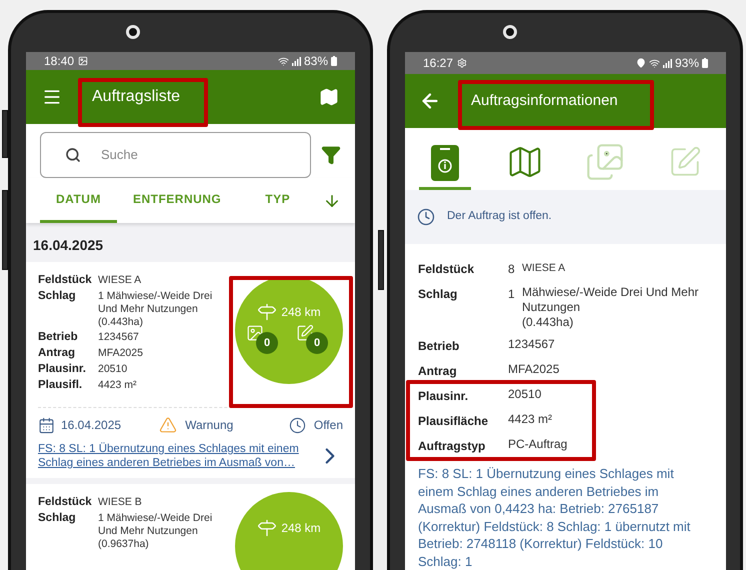 The image size is (746, 570). What do you see at coordinates (439, 346) in the screenshot?
I see `detail-label: Betrieb` at bounding box center [439, 346].